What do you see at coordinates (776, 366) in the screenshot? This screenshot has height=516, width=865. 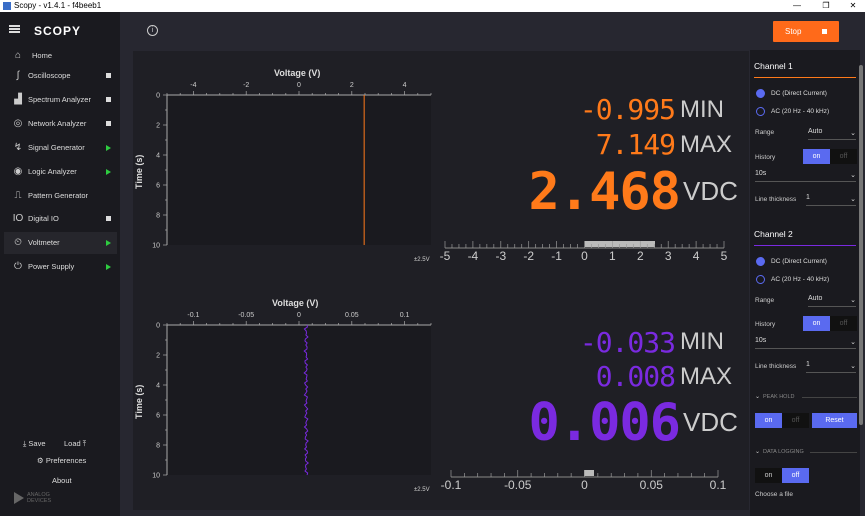 I see `channel2-thickness-label: Line thickness` at bounding box center [776, 366].